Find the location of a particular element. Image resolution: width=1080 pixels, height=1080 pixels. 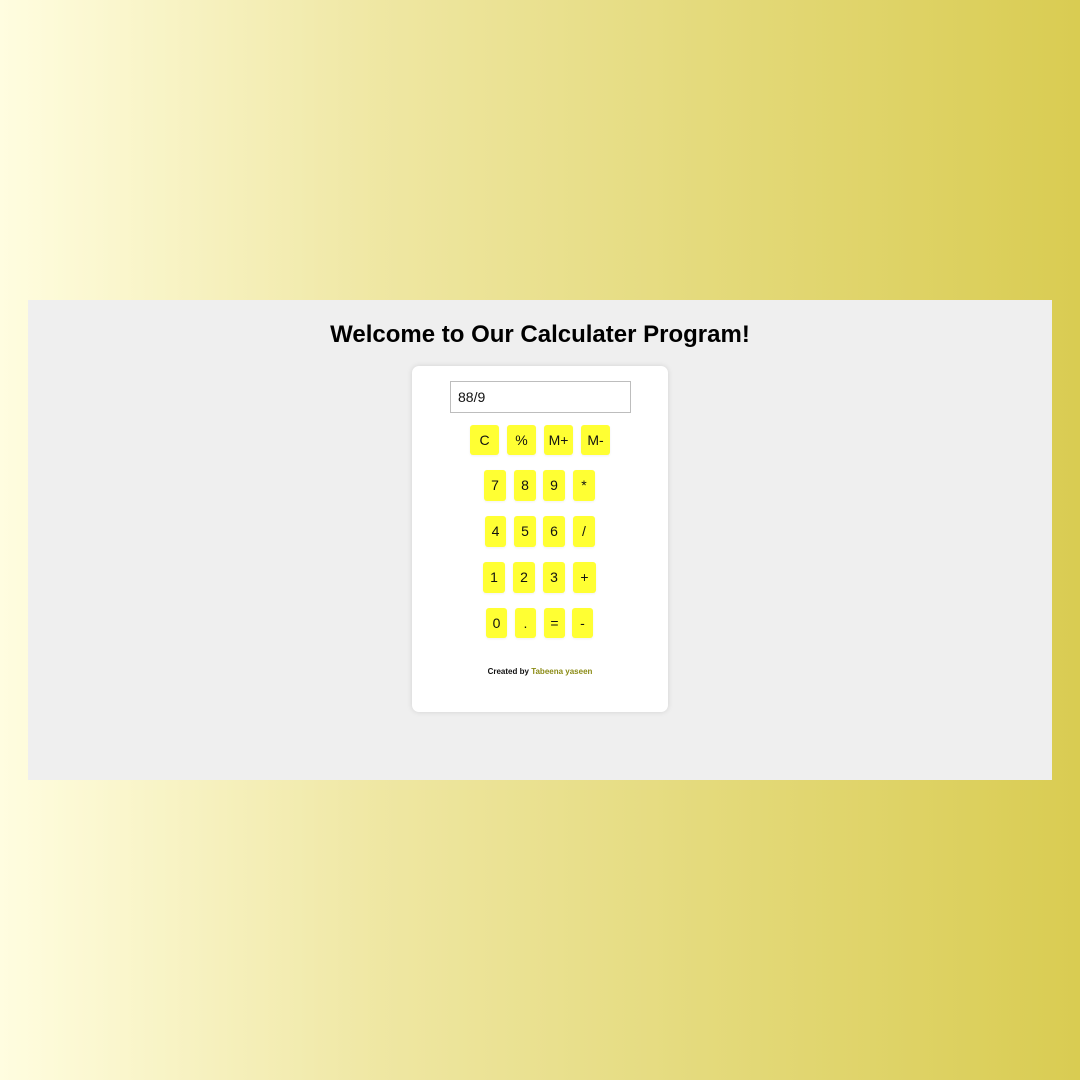

clear-button: C is located at coordinates (484, 440).